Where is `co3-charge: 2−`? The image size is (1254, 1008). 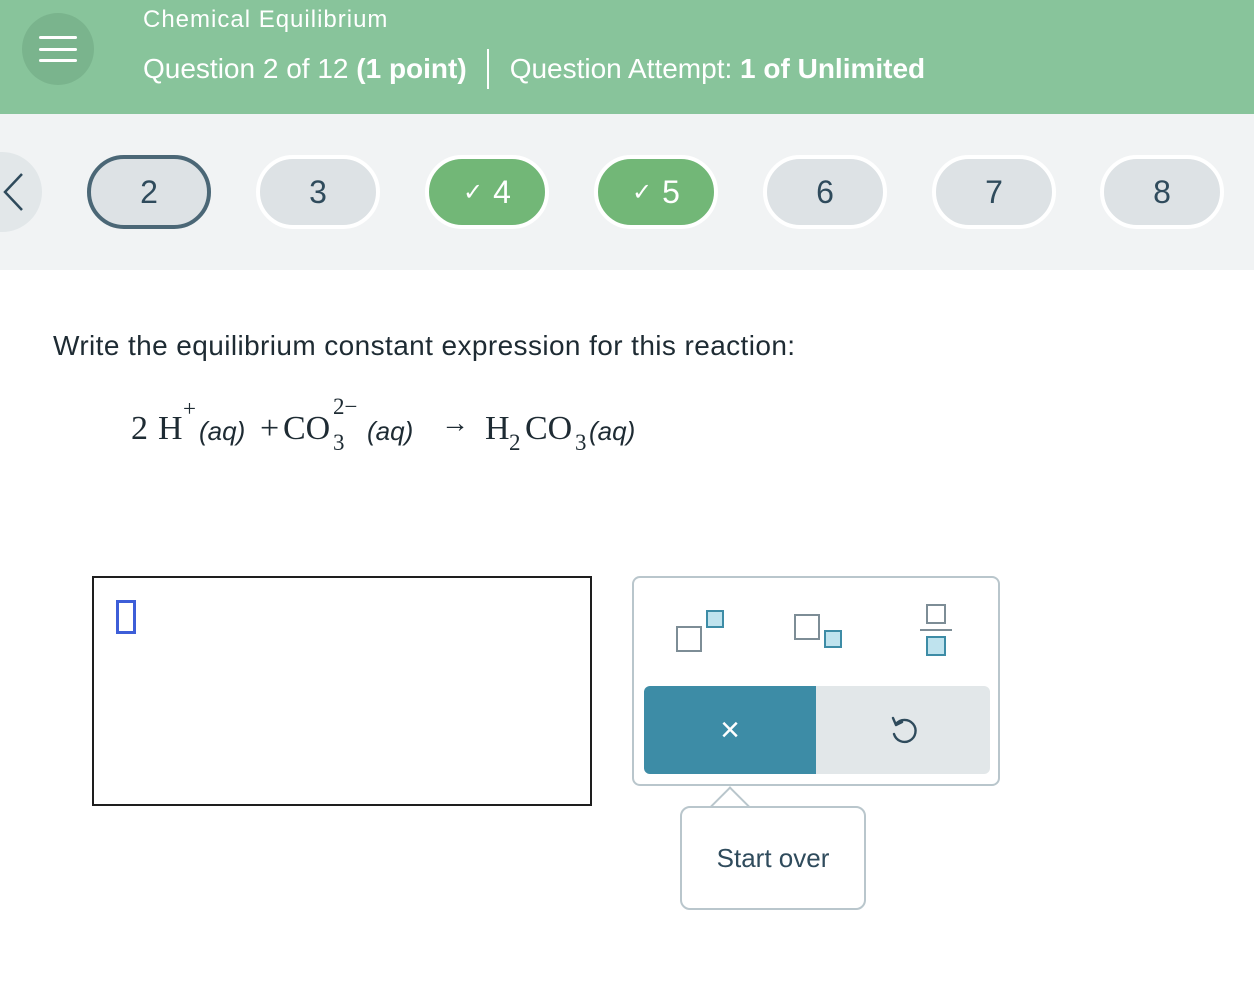 co3-charge: 2− is located at coordinates (345, 406).